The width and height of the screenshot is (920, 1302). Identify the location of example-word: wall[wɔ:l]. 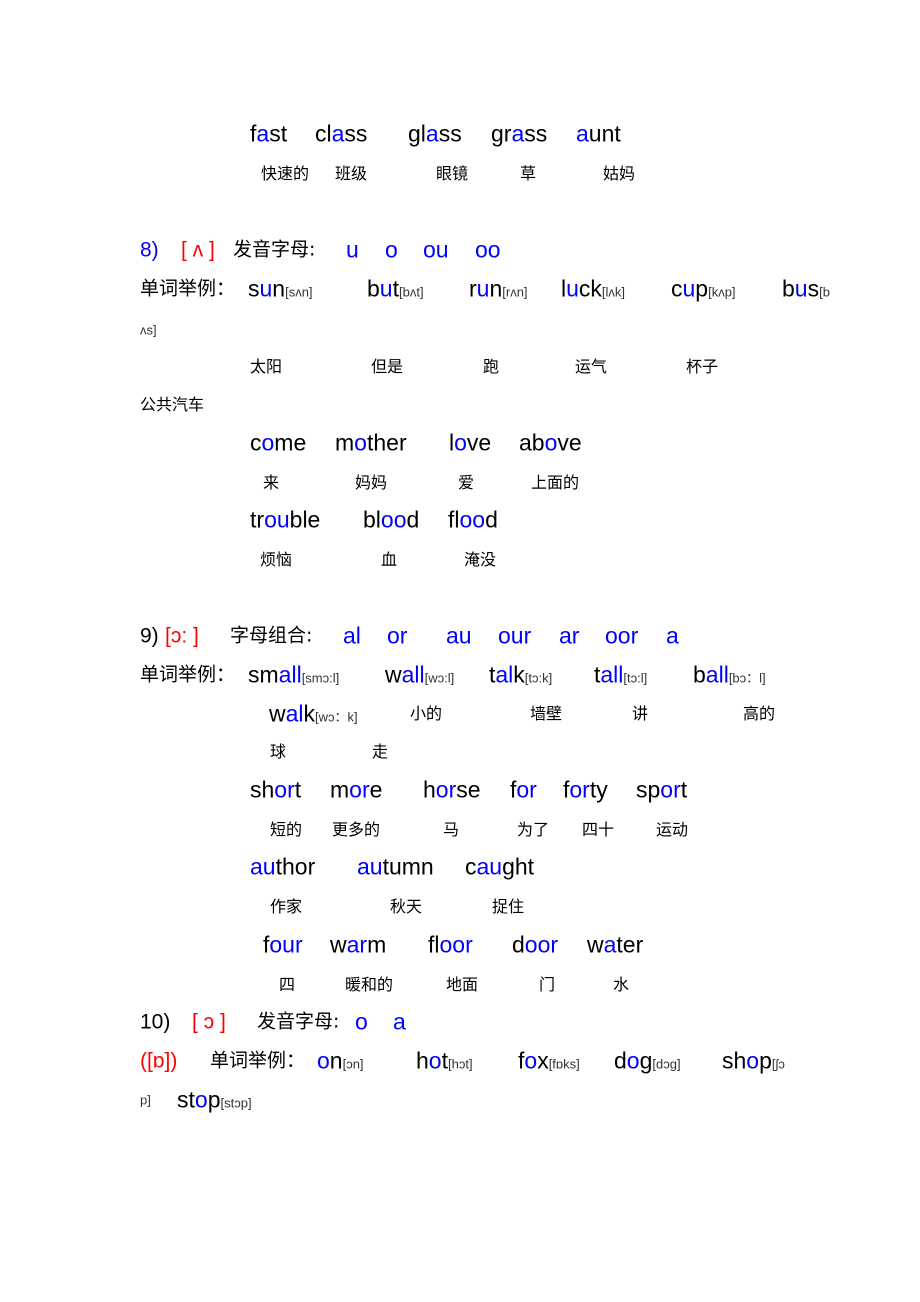
(419, 674).